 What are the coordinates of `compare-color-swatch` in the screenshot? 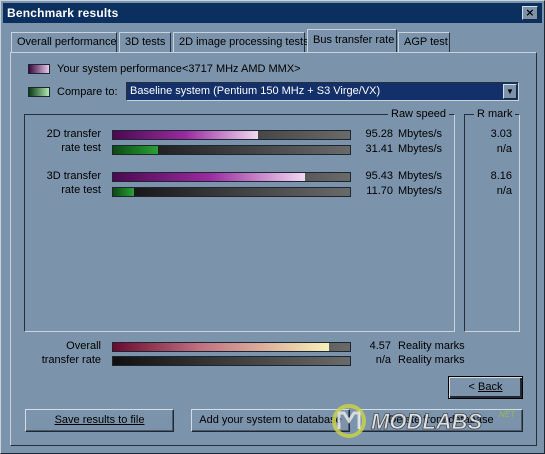 It's located at (39, 92).